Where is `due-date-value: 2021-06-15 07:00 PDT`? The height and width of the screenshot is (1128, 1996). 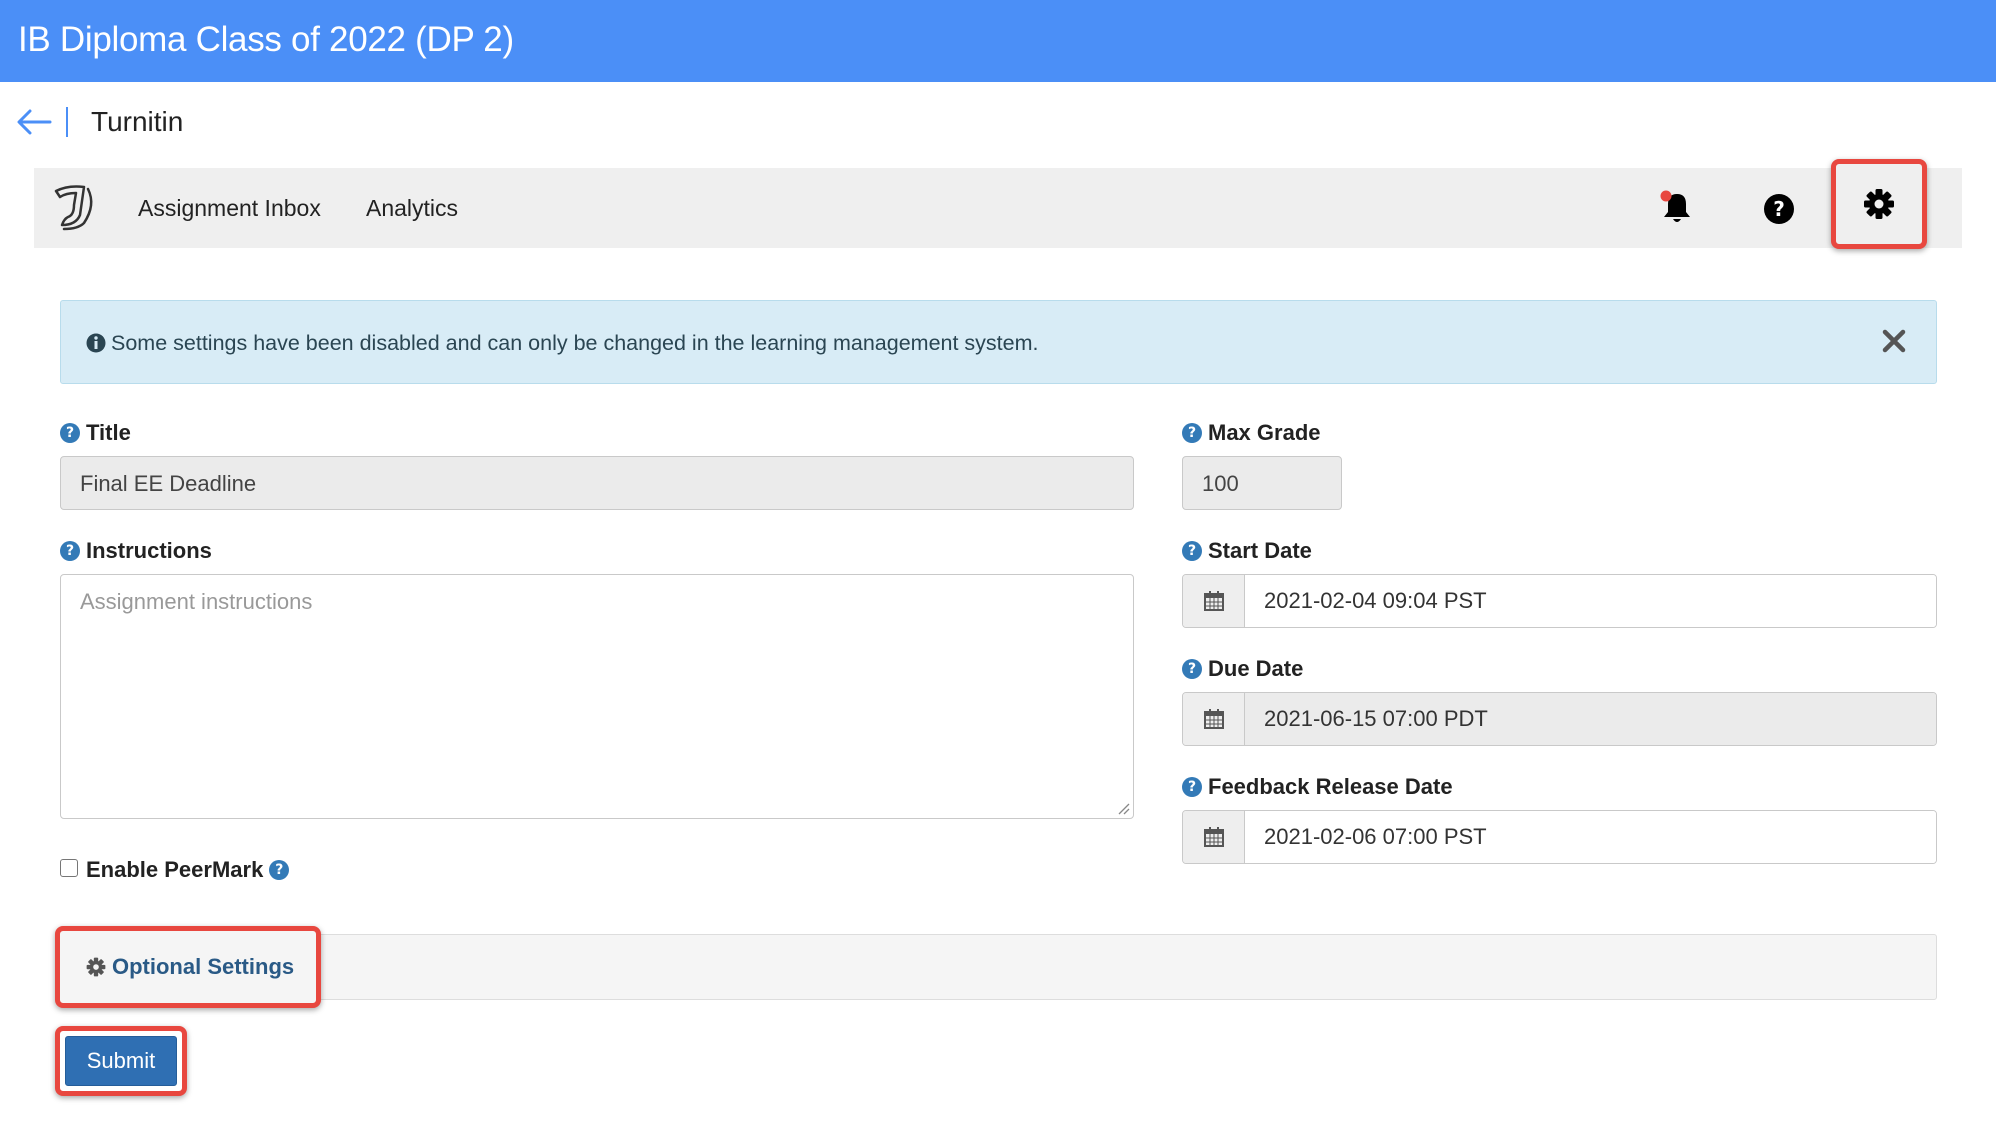 due-date-value: 2021-06-15 07:00 PDT is located at coordinates (1590, 719).